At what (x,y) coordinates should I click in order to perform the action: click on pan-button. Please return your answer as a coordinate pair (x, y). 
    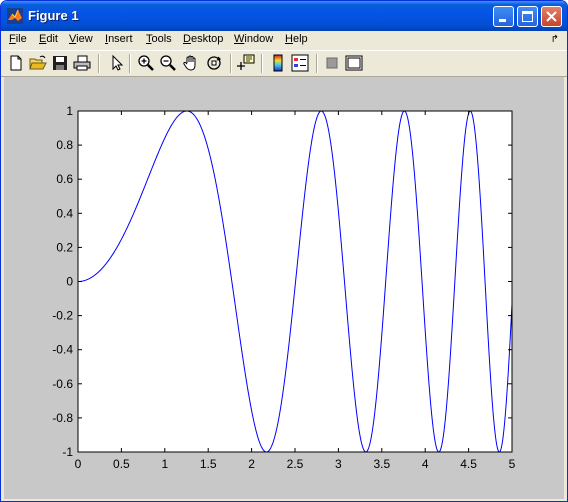
    Looking at the image, I should click on (191, 63).